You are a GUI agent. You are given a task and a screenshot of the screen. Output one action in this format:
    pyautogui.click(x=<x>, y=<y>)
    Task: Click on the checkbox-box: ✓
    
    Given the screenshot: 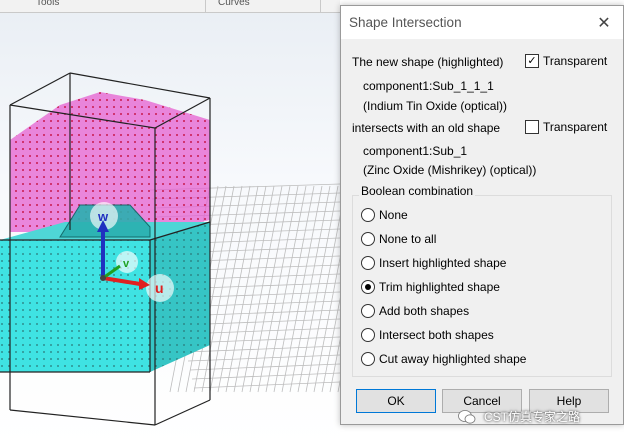 What is the action you would take?
    pyautogui.click(x=532, y=61)
    